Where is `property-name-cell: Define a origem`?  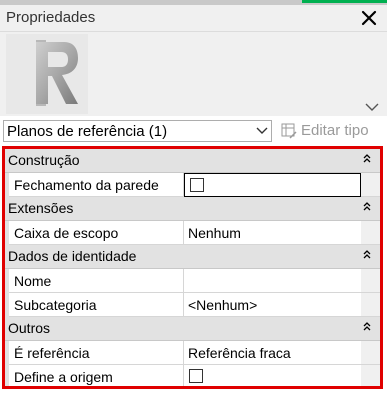
property-name-cell: Define a origem is located at coordinates (96, 375).